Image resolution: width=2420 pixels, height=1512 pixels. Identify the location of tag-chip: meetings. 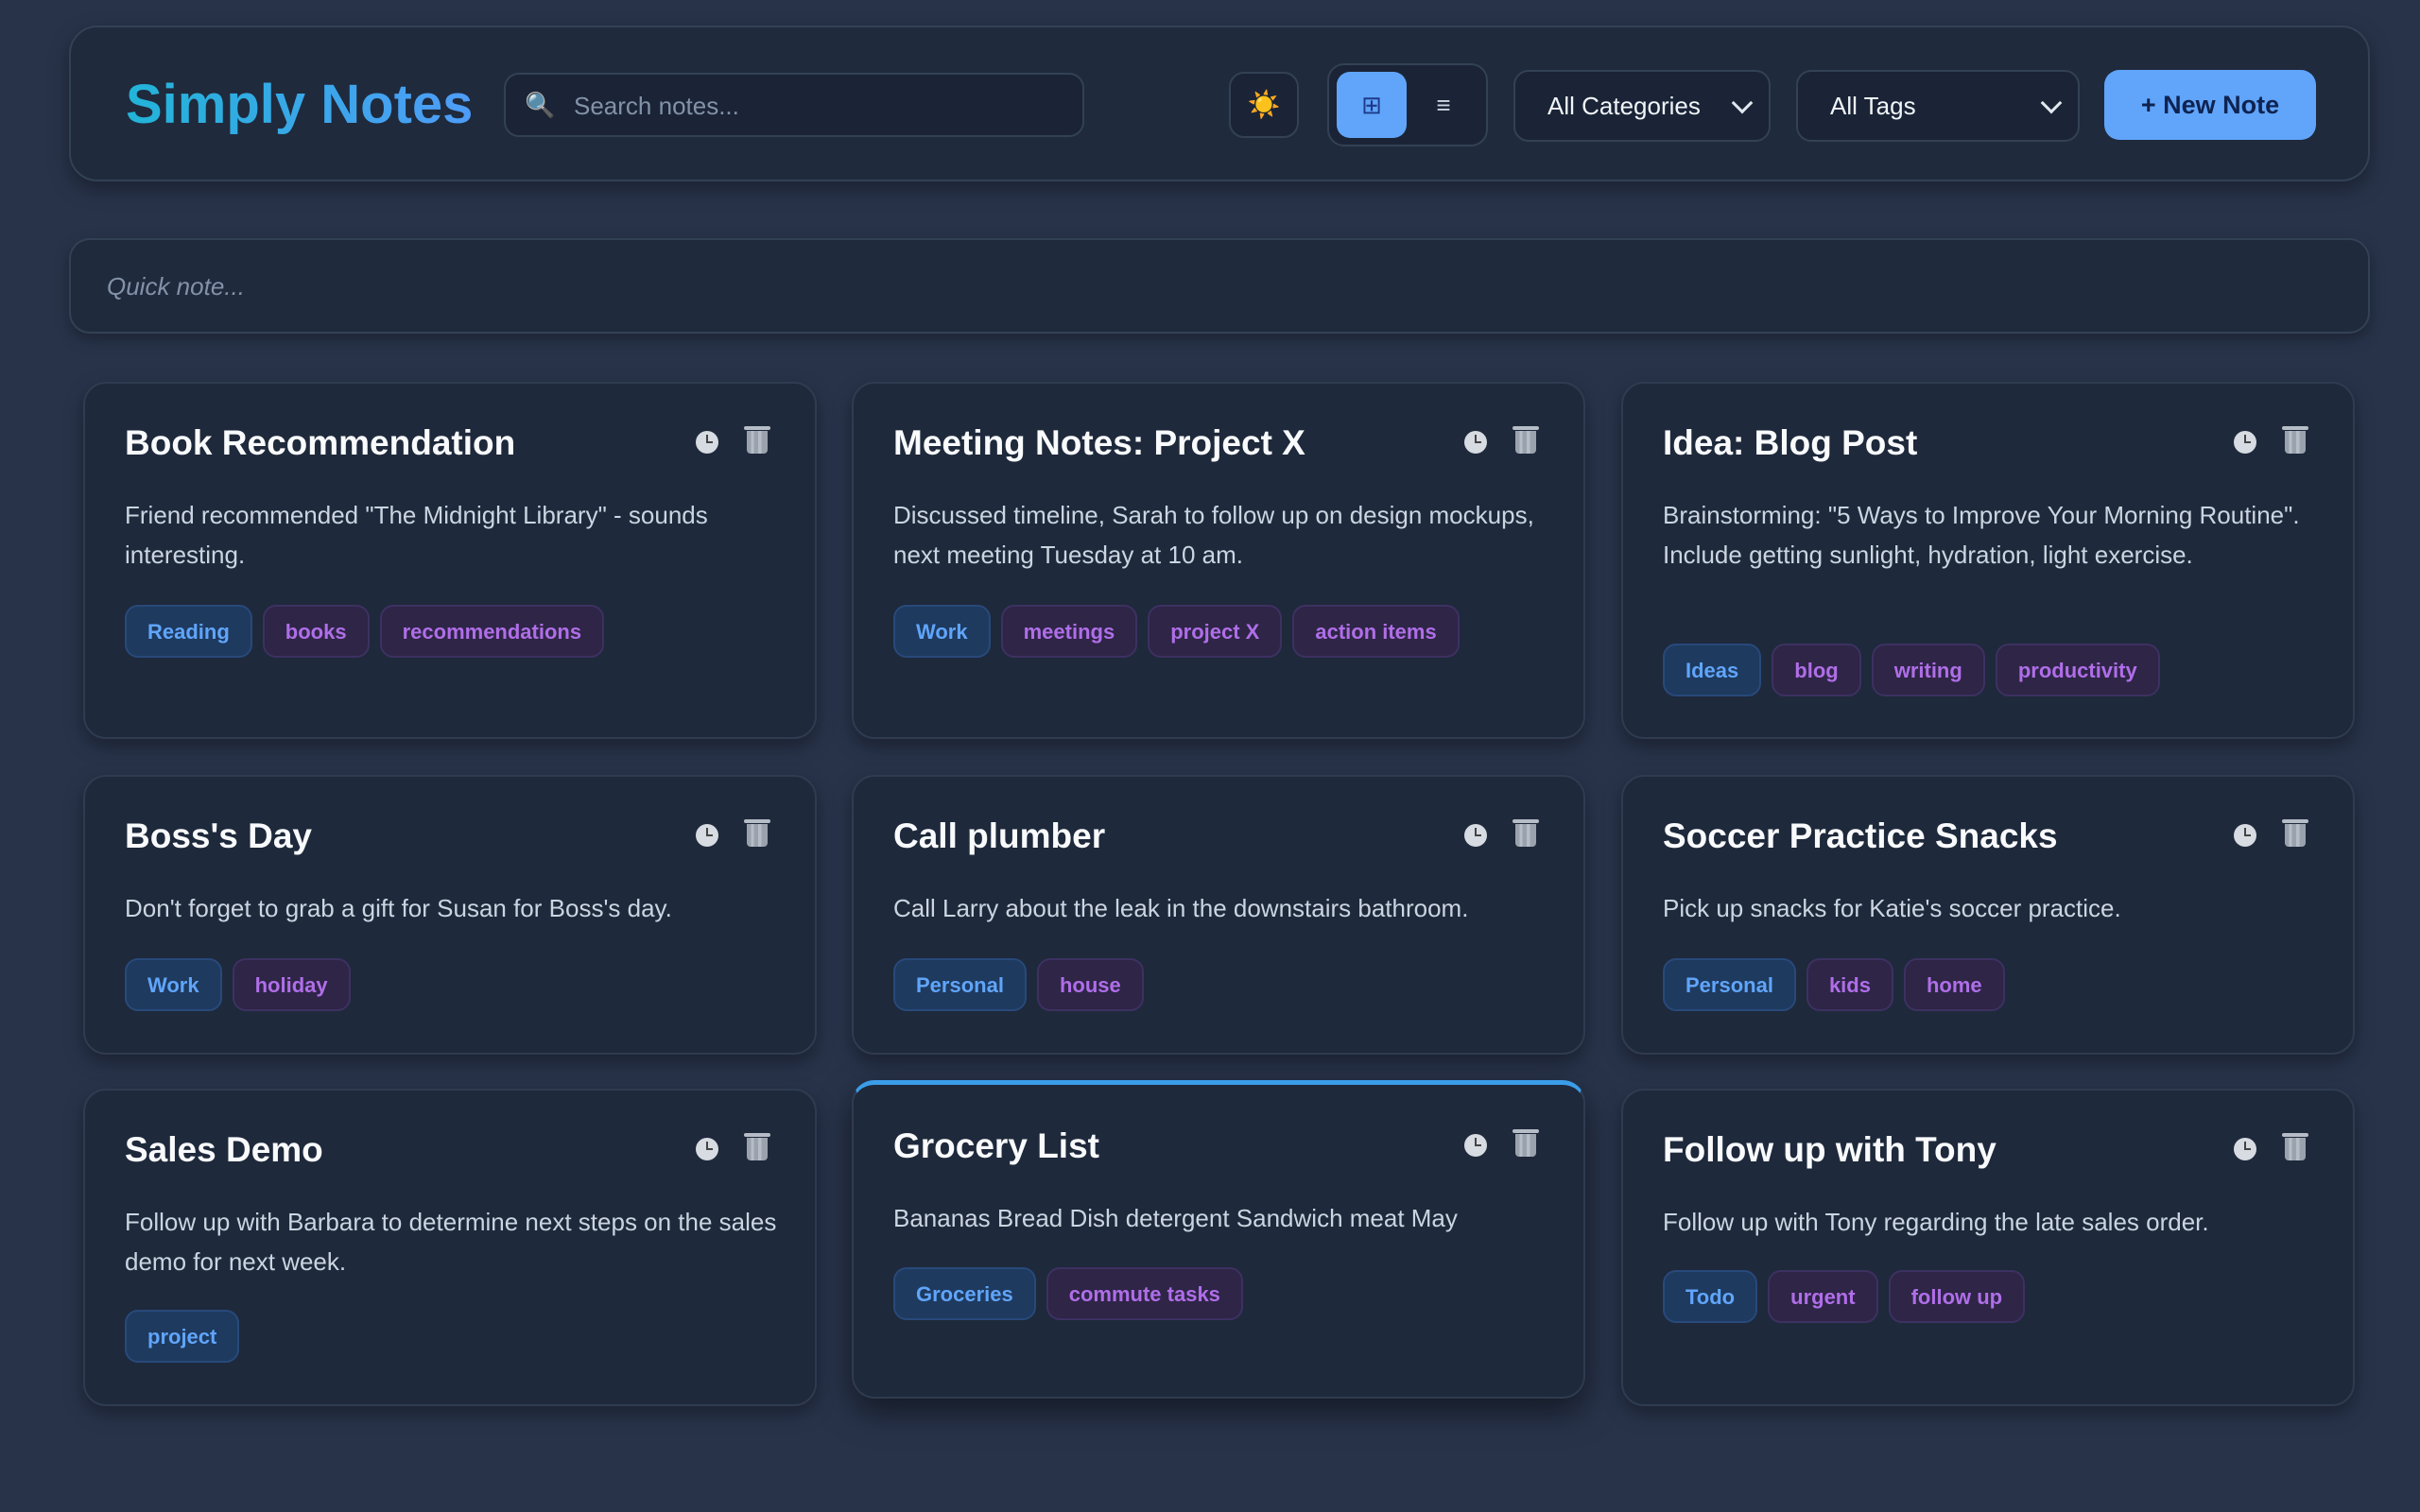
(1069, 631).